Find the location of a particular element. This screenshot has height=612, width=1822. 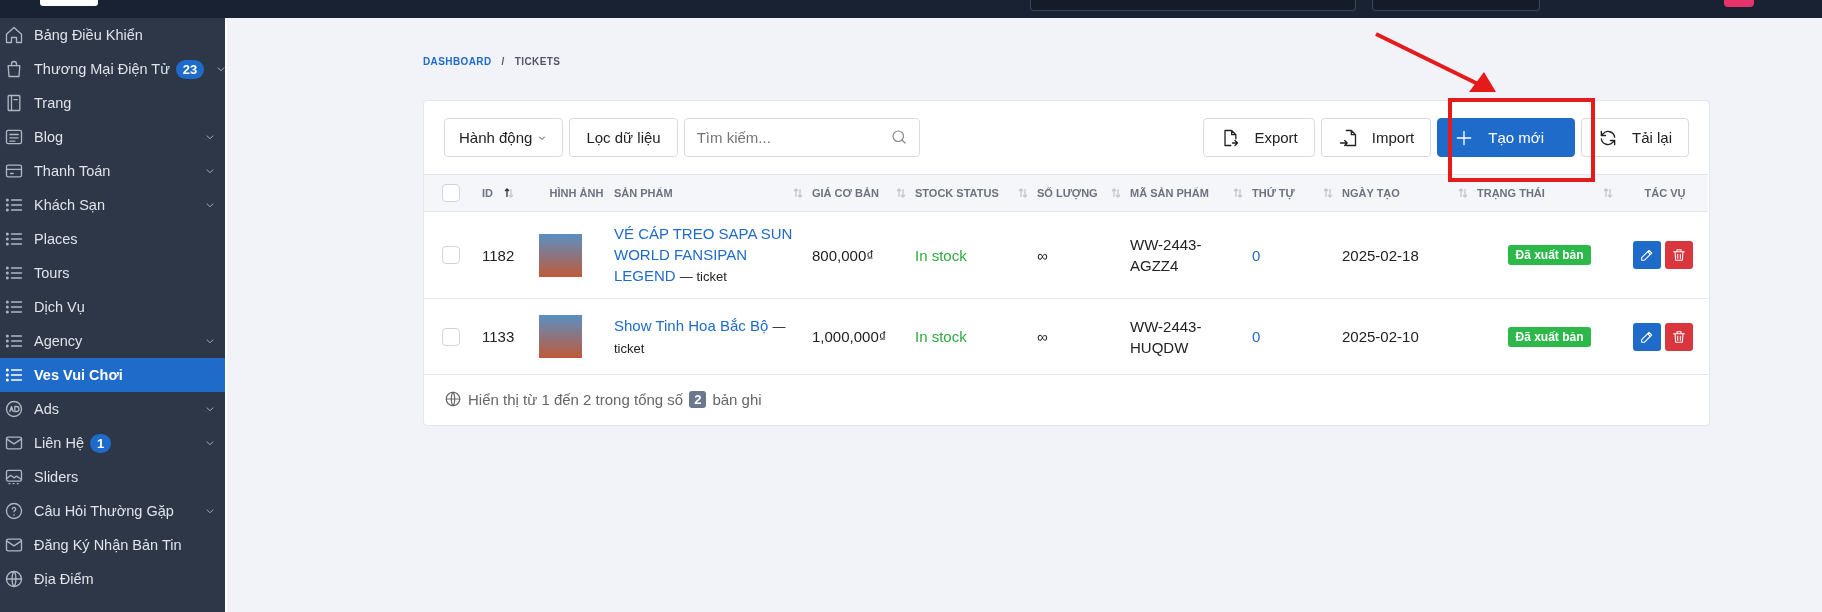

logo is located at coordinates (69, 3).